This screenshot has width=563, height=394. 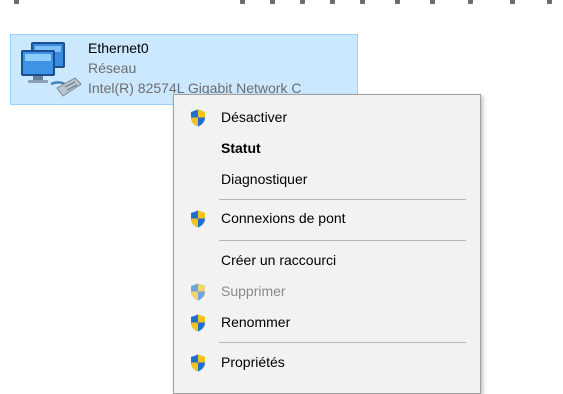 I want to click on adapter-network: Réseau, so click(x=112, y=68).